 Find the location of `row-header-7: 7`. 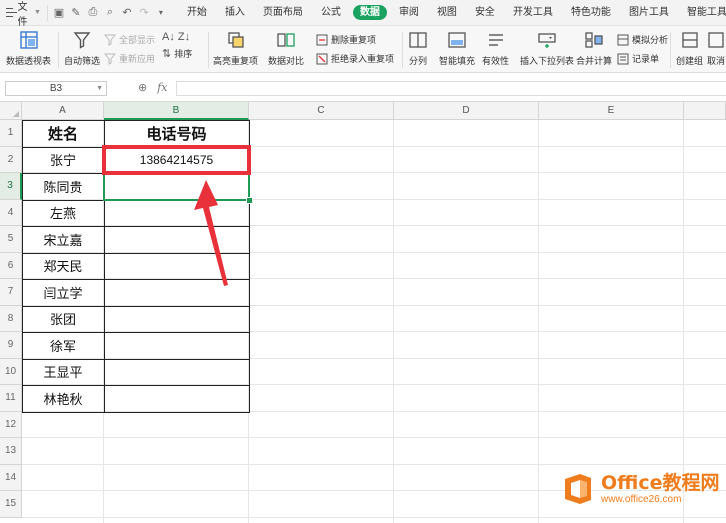

row-header-7: 7 is located at coordinates (11, 292).